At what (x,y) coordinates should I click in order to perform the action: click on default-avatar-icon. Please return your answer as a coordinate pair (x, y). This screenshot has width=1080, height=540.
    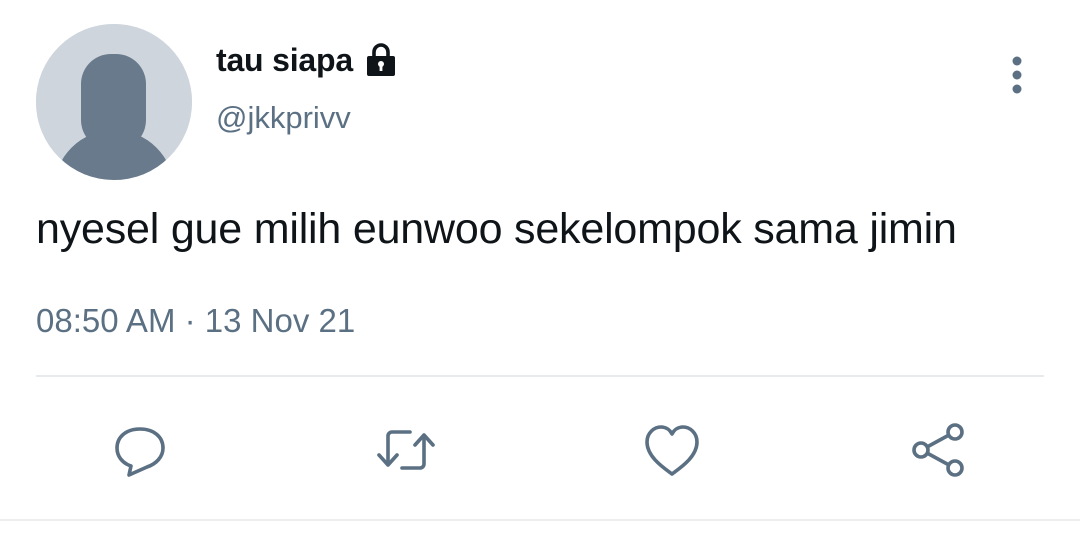
    Looking at the image, I should click on (114, 102).